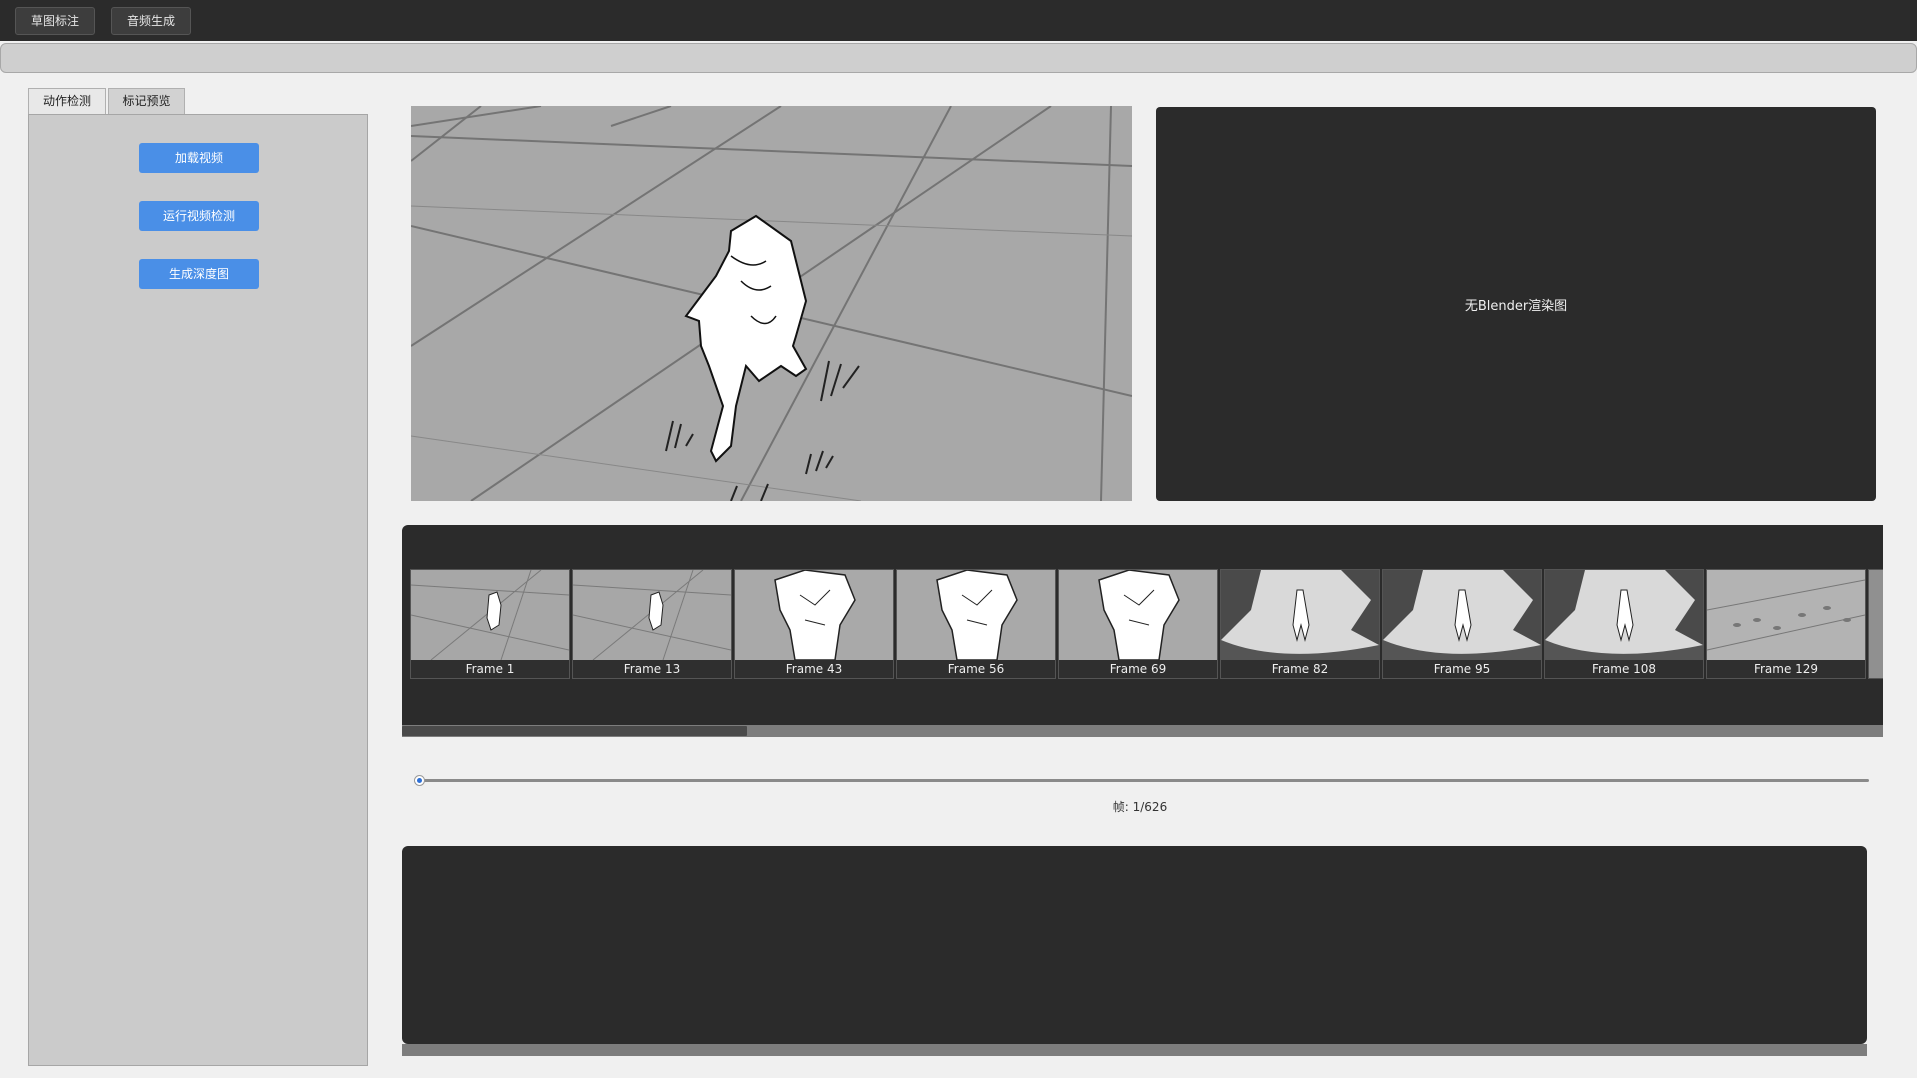  What do you see at coordinates (1138, 669) in the screenshot?
I see `thumbnail-label: Frame 69` at bounding box center [1138, 669].